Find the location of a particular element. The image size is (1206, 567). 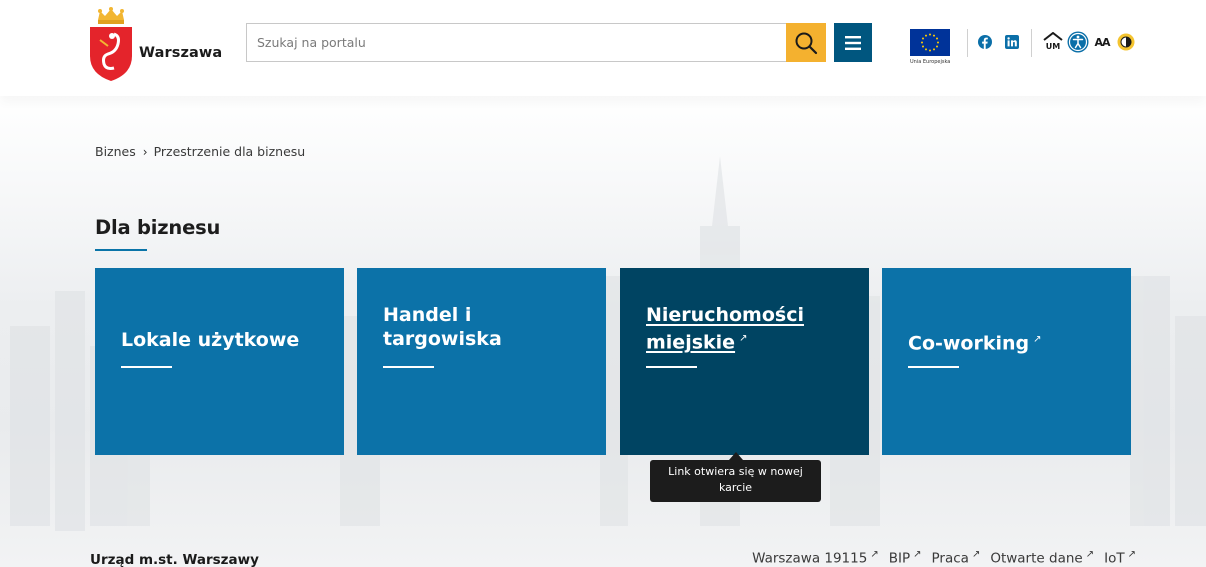

tile-handel-i-targowiska: Handel i targowiska is located at coordinates (481, 361).